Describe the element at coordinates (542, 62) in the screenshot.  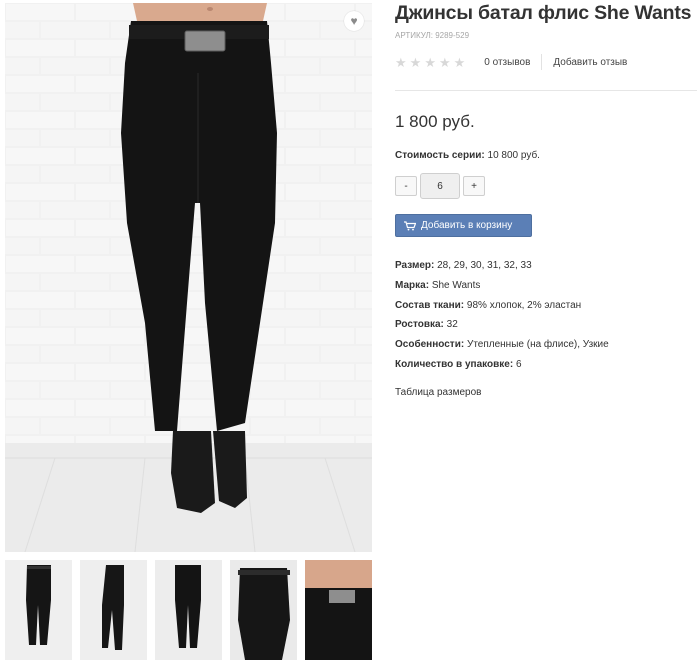
I see `rating-divider` at that location.